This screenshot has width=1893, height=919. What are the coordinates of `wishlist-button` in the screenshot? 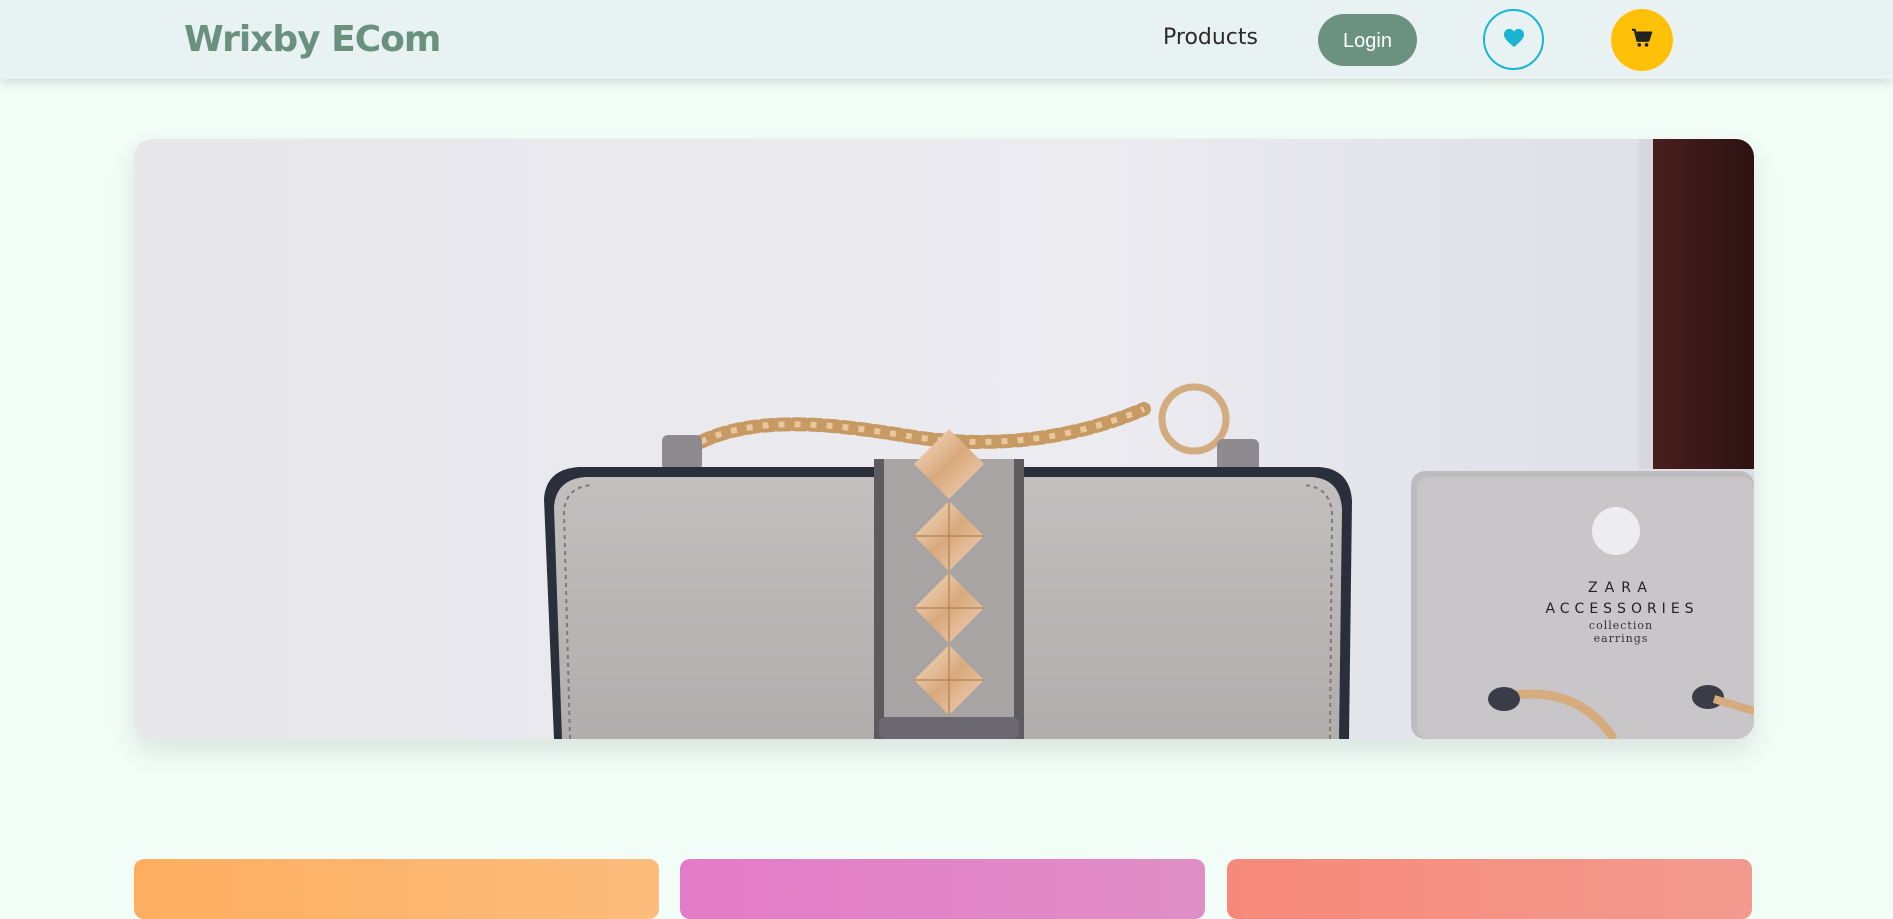 It's located at (1513, 39).